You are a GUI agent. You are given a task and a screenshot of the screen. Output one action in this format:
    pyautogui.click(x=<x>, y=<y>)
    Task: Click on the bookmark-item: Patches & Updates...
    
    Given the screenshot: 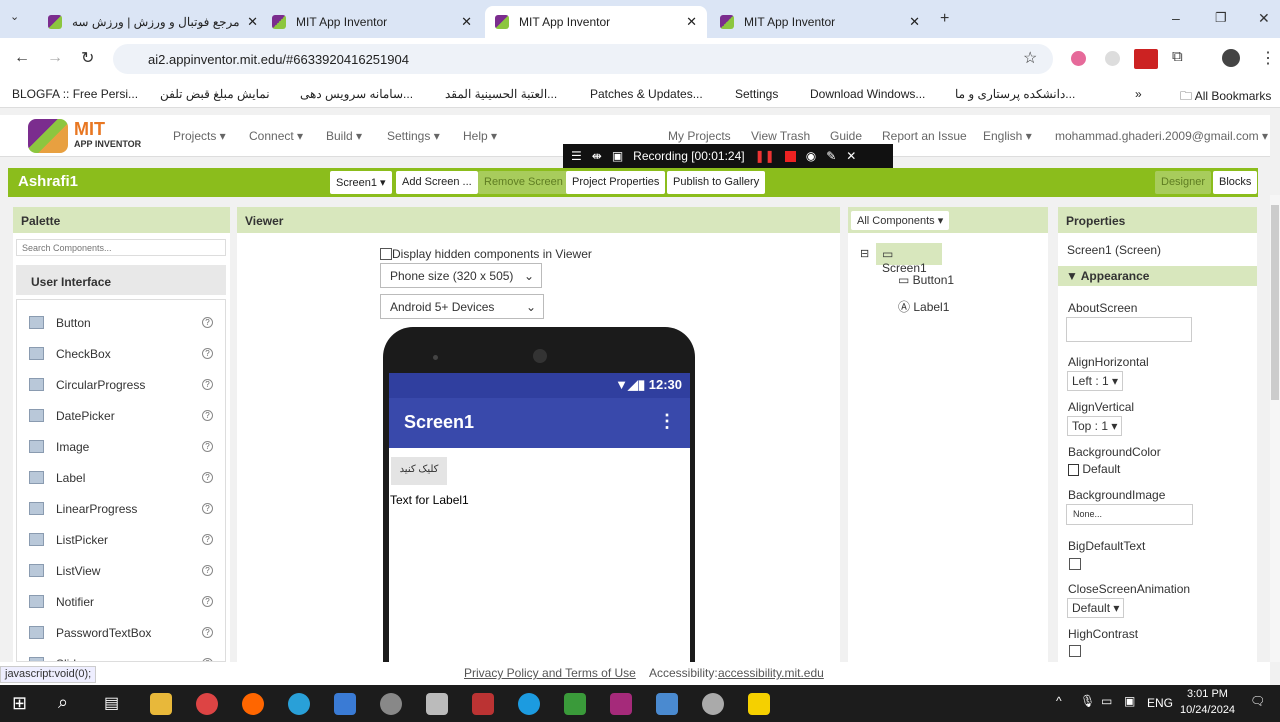 What is the action you would take?
    pyautogui.click(x=646, y=94)
    